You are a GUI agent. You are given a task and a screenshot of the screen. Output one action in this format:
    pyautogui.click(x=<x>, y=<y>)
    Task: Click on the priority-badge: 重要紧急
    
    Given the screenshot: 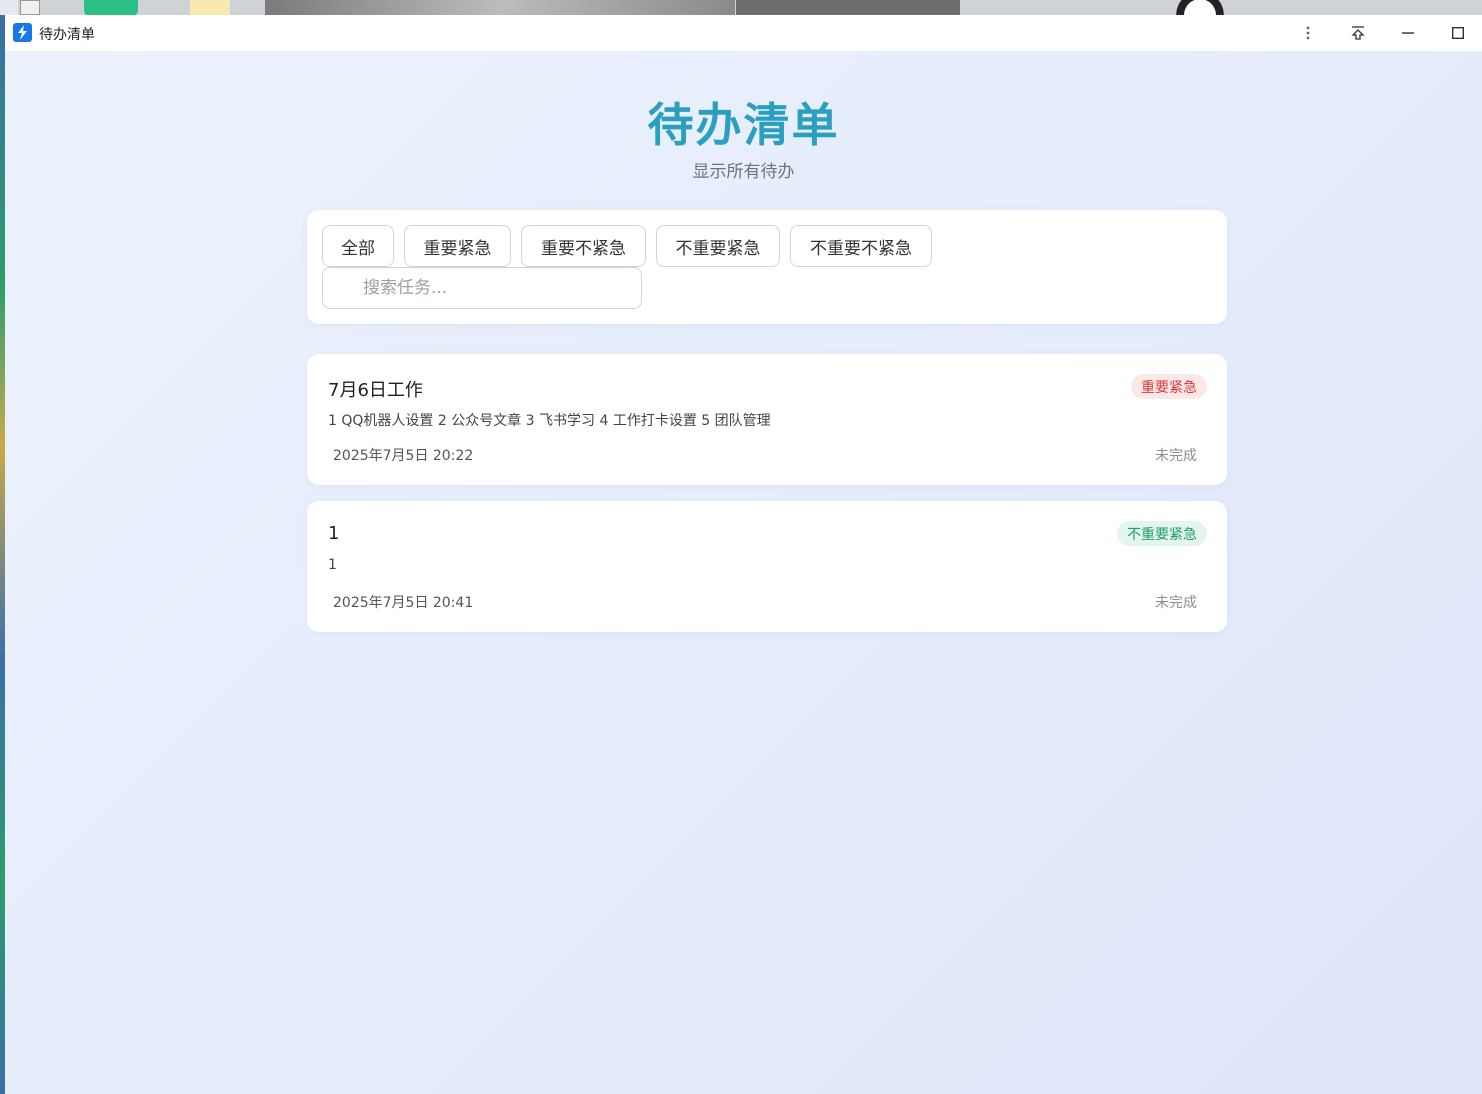 What is the action you would take?
    pyautogui.click(x=1169, y=386)
    